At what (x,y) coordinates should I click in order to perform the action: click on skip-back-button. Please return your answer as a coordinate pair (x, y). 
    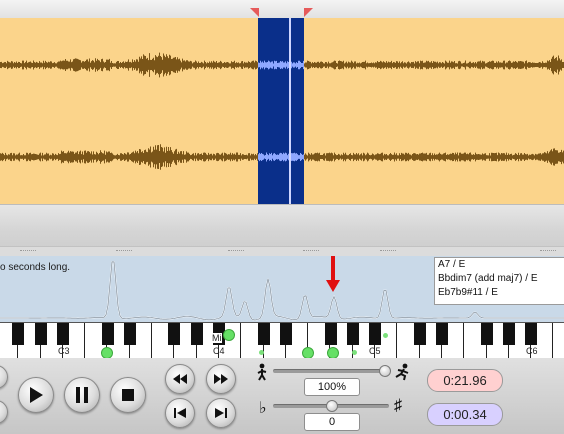
    Looking at the image, I should click on (180, 413).